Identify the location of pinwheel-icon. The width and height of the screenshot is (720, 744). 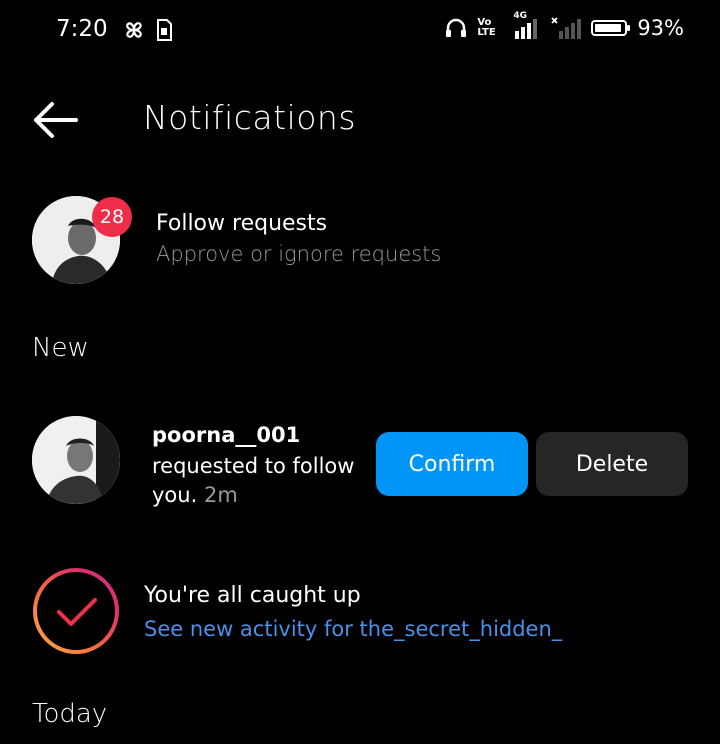
(134, 30).